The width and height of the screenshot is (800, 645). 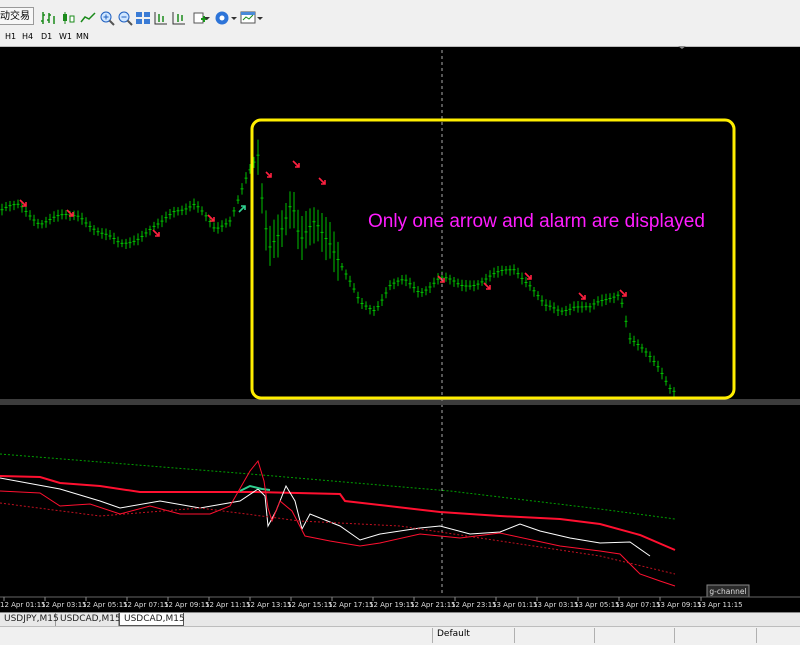 What do you see at coordinates (88, 619) in the screenshot?
I see `tab-usdcad-m15: USDCAD,M15` at bounding box center [88, 619].